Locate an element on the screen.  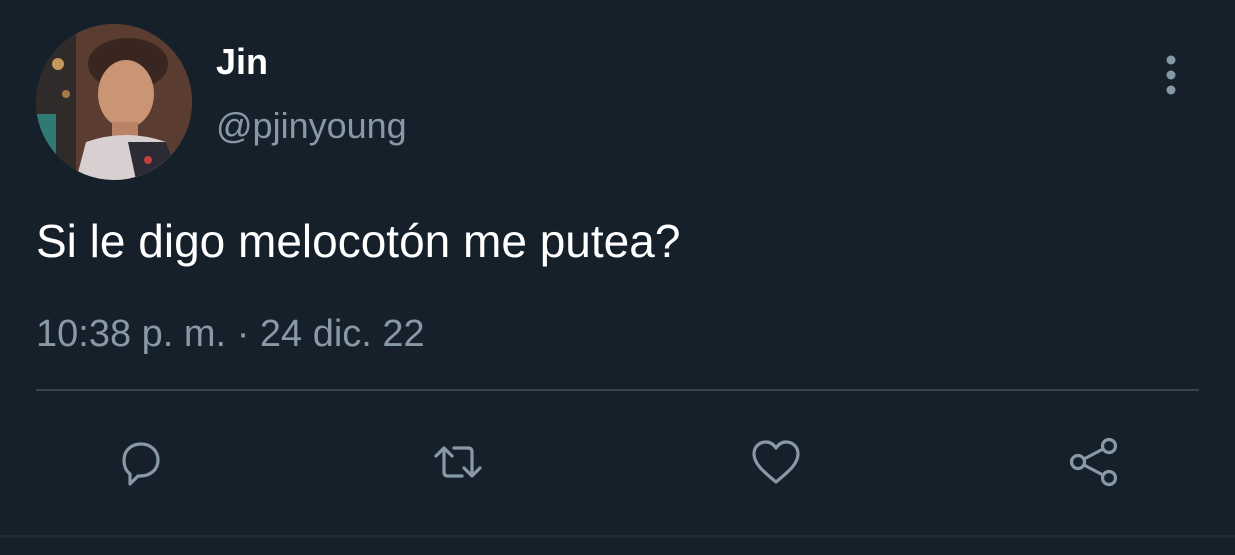
profile-photo-icon is located at coordinates (114, 102).